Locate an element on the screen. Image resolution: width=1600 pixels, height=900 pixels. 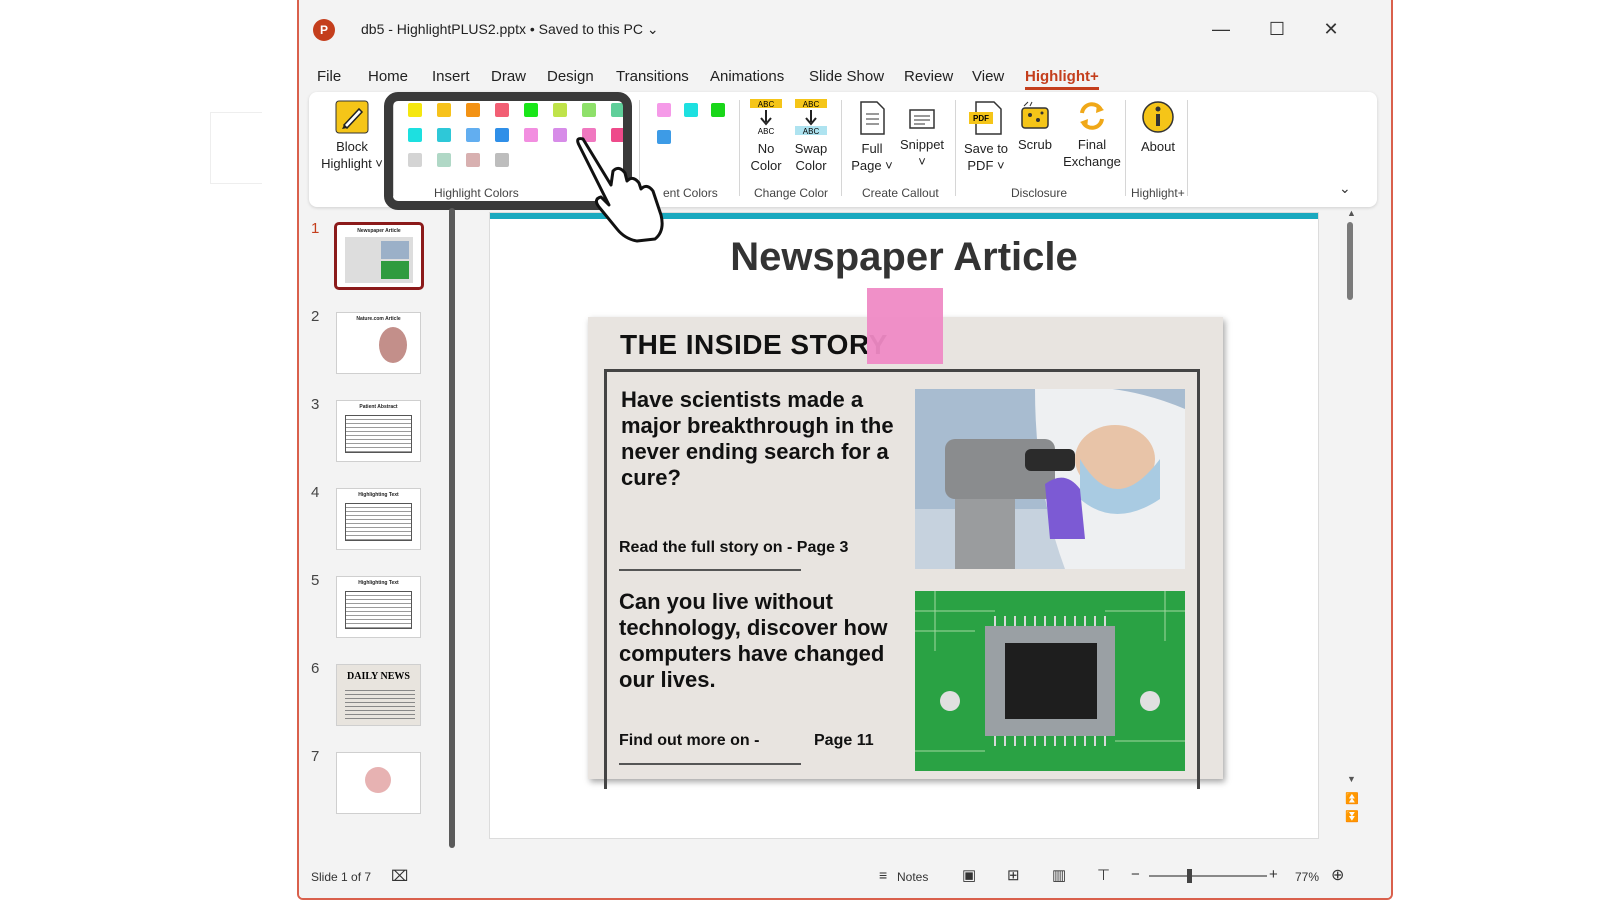
tab-animations: Animations is located at coordinates (747, 76).